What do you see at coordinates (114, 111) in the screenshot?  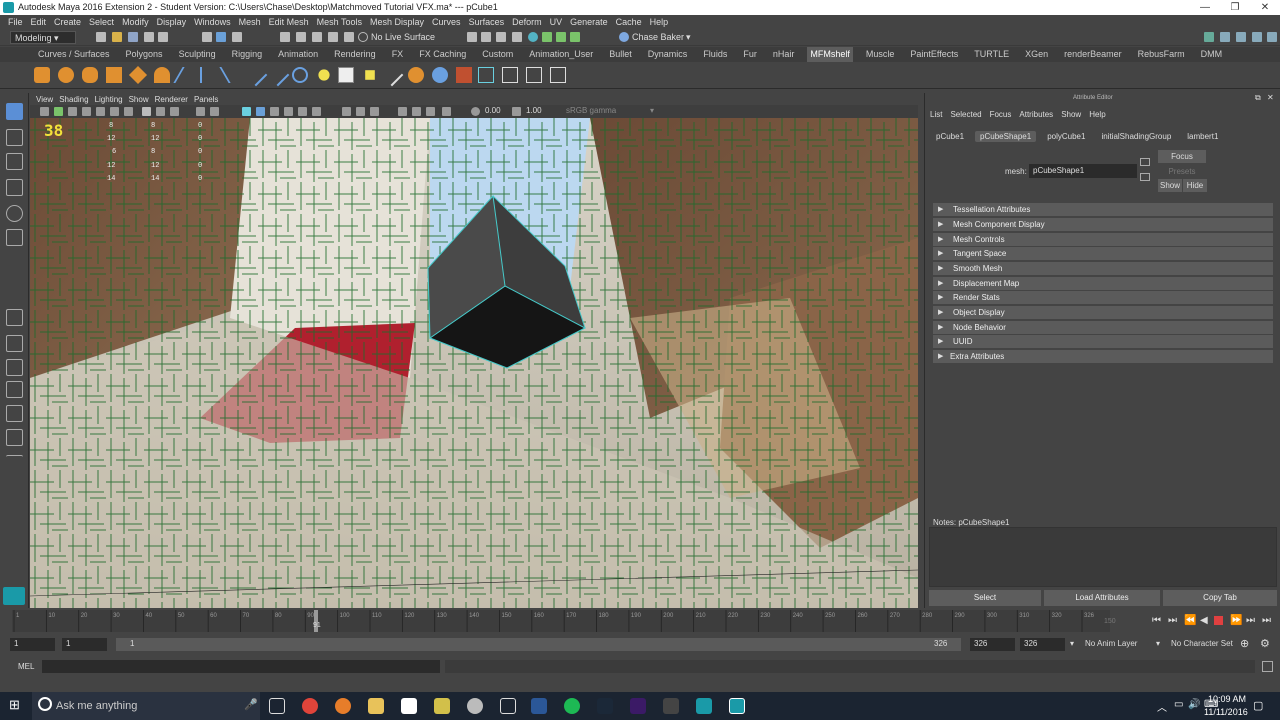 I see `grease-pencil-icon` at bounding box center [114, 111].